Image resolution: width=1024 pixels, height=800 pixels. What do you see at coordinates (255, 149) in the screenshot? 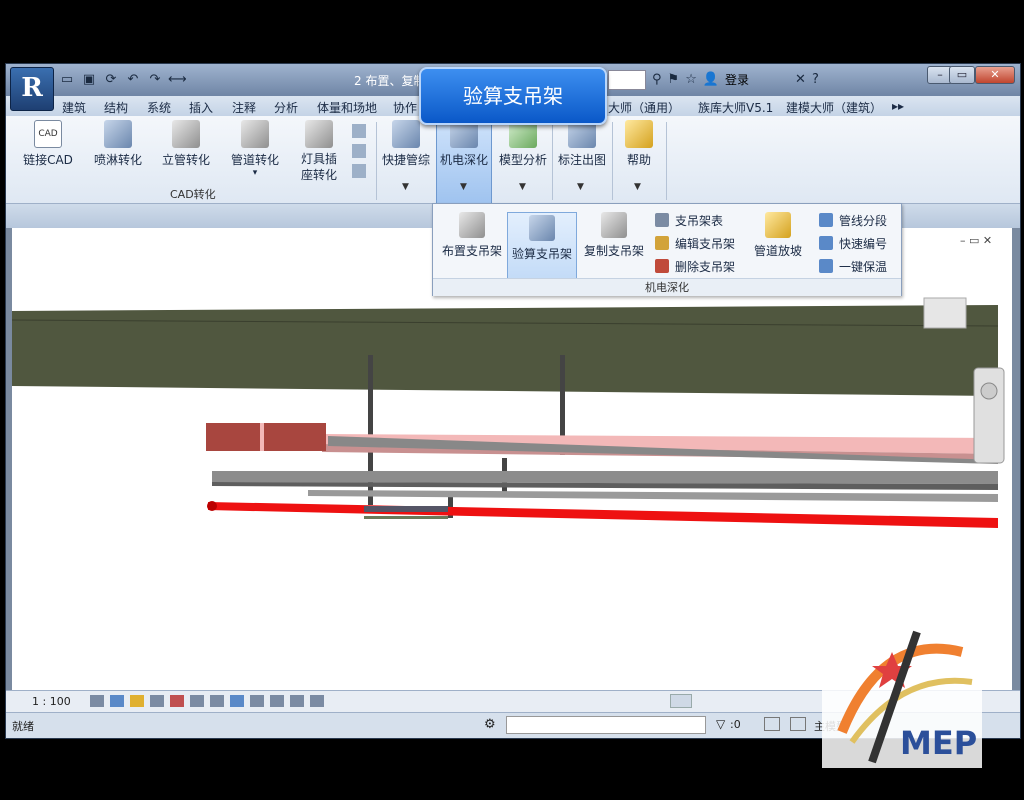
I see `pipe-convert-button: 管道转化 ▾` at bounding box center [255, 149].